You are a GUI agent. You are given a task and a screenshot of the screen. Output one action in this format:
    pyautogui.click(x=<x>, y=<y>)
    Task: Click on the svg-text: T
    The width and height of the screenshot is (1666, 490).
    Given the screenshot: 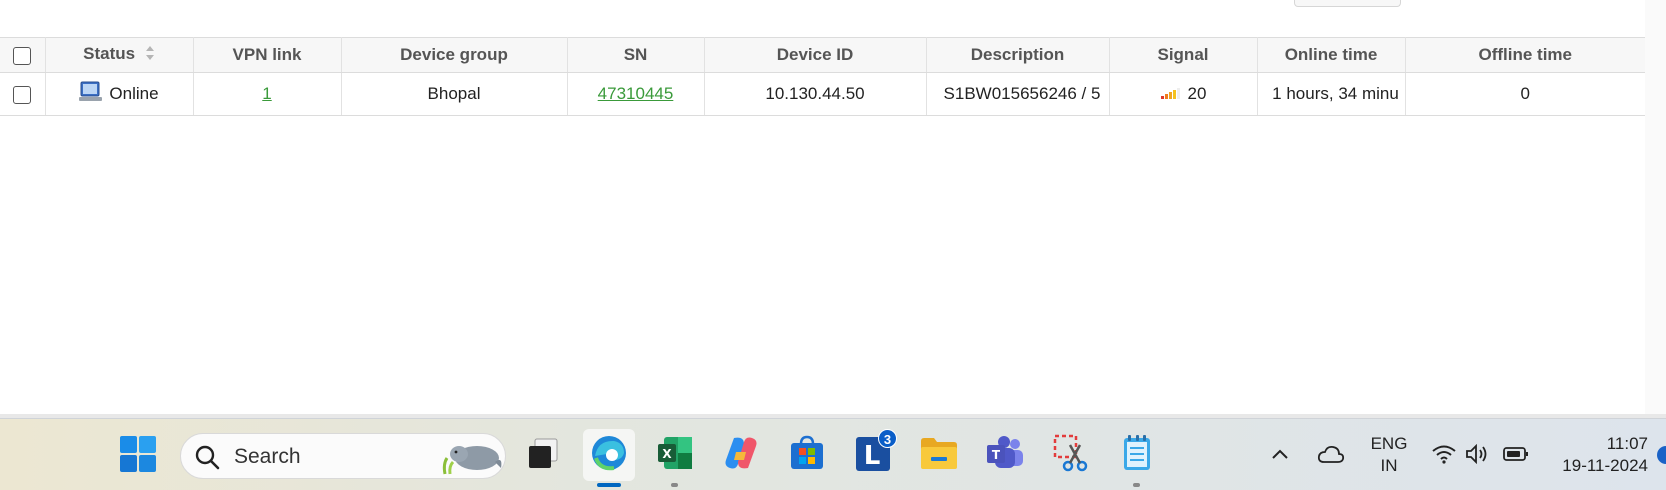 What is the action you would take?
    pyautogui.click(x=996, y=455)
    